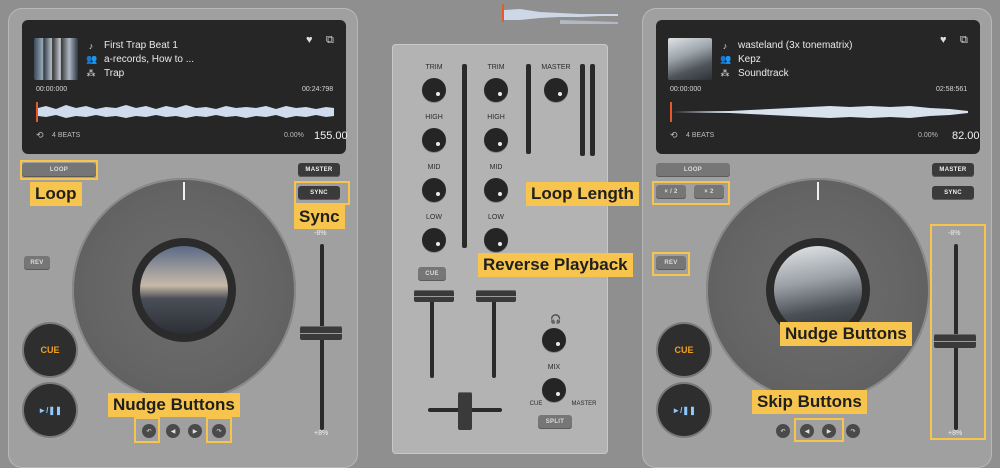 Image resolution: width=1000 pixels, height=468 pixels. What do you see at coordinates (554, 340) in the screenshot?
I see `headphone-volume-knob` at bounding box center [554, 340].